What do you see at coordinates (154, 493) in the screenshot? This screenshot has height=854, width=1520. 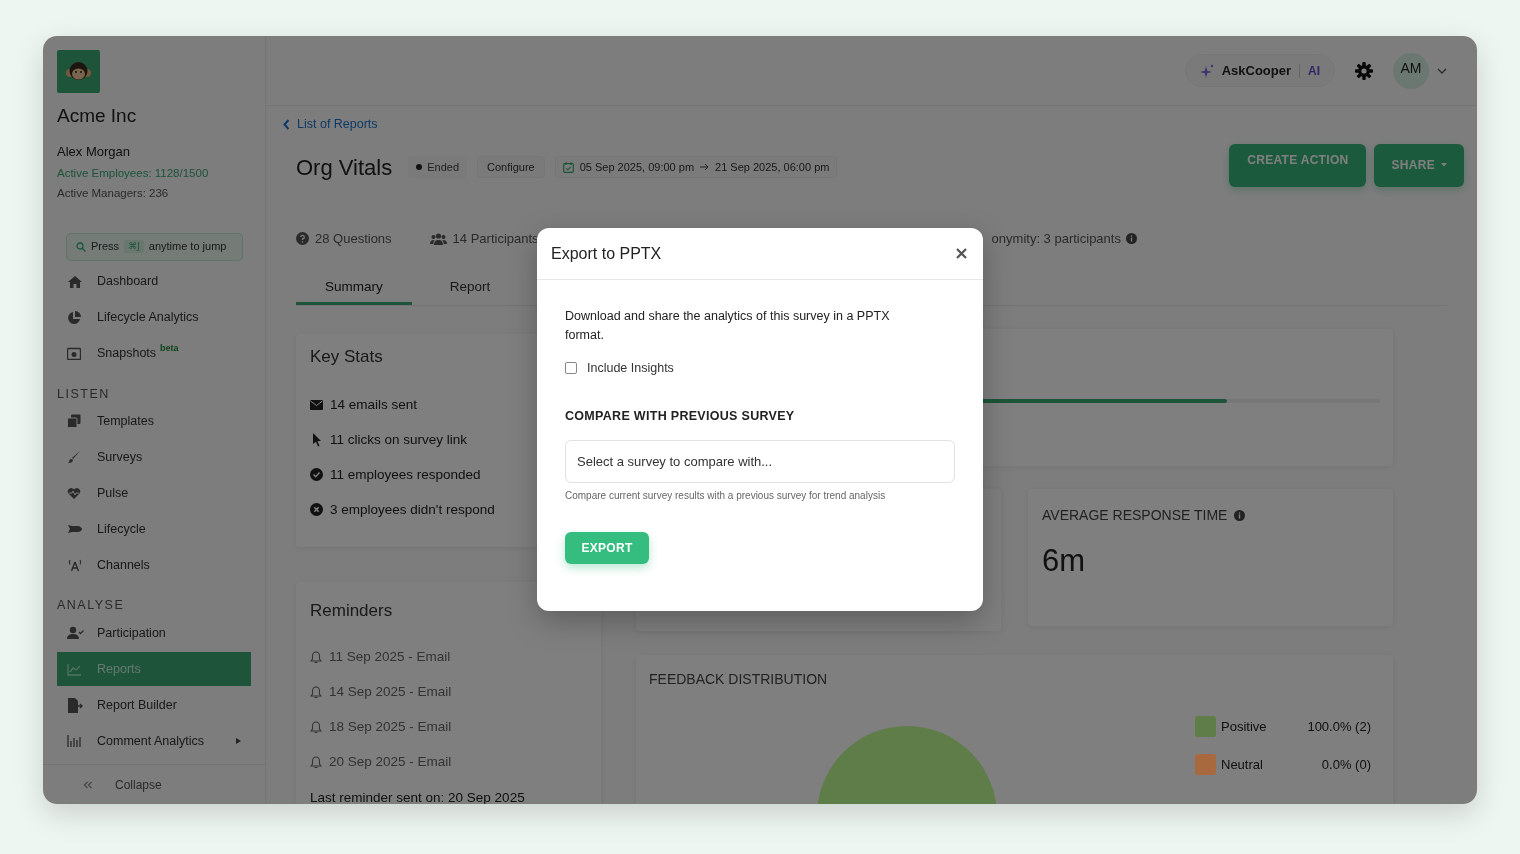 I see `sidebar-item: Pulse` at bounding box center [154, 493].